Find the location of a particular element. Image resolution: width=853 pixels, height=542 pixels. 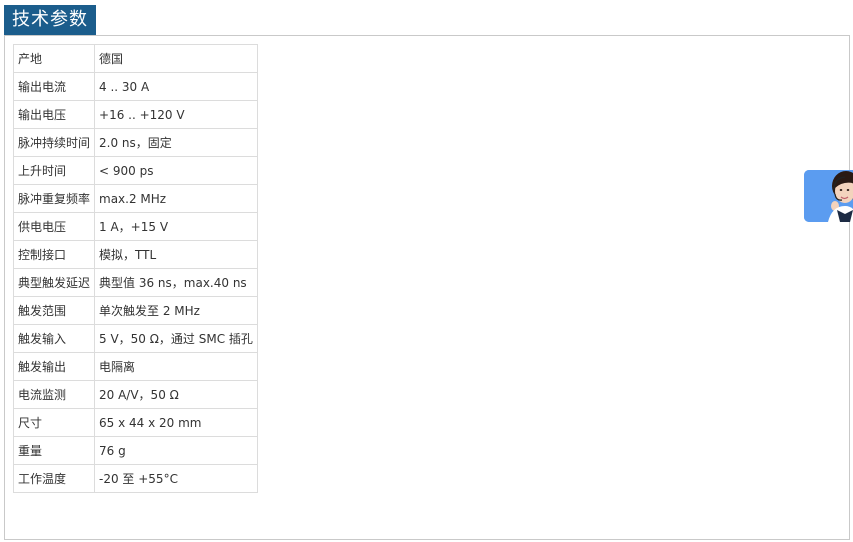

table-row: 输出电压 +16 .. +120 V is located at coordinates (135, 114).